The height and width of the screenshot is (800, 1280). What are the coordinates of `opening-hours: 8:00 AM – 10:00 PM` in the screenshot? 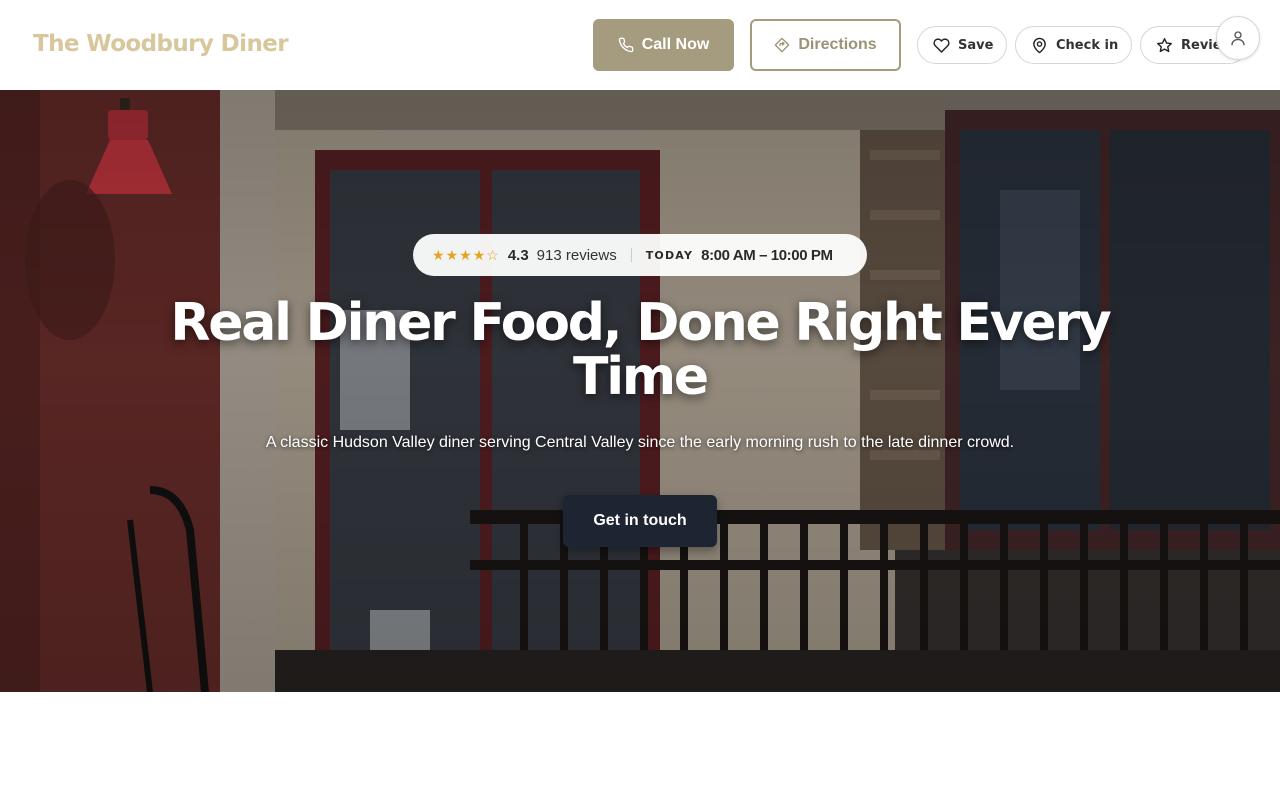 It's located at (767, 255).